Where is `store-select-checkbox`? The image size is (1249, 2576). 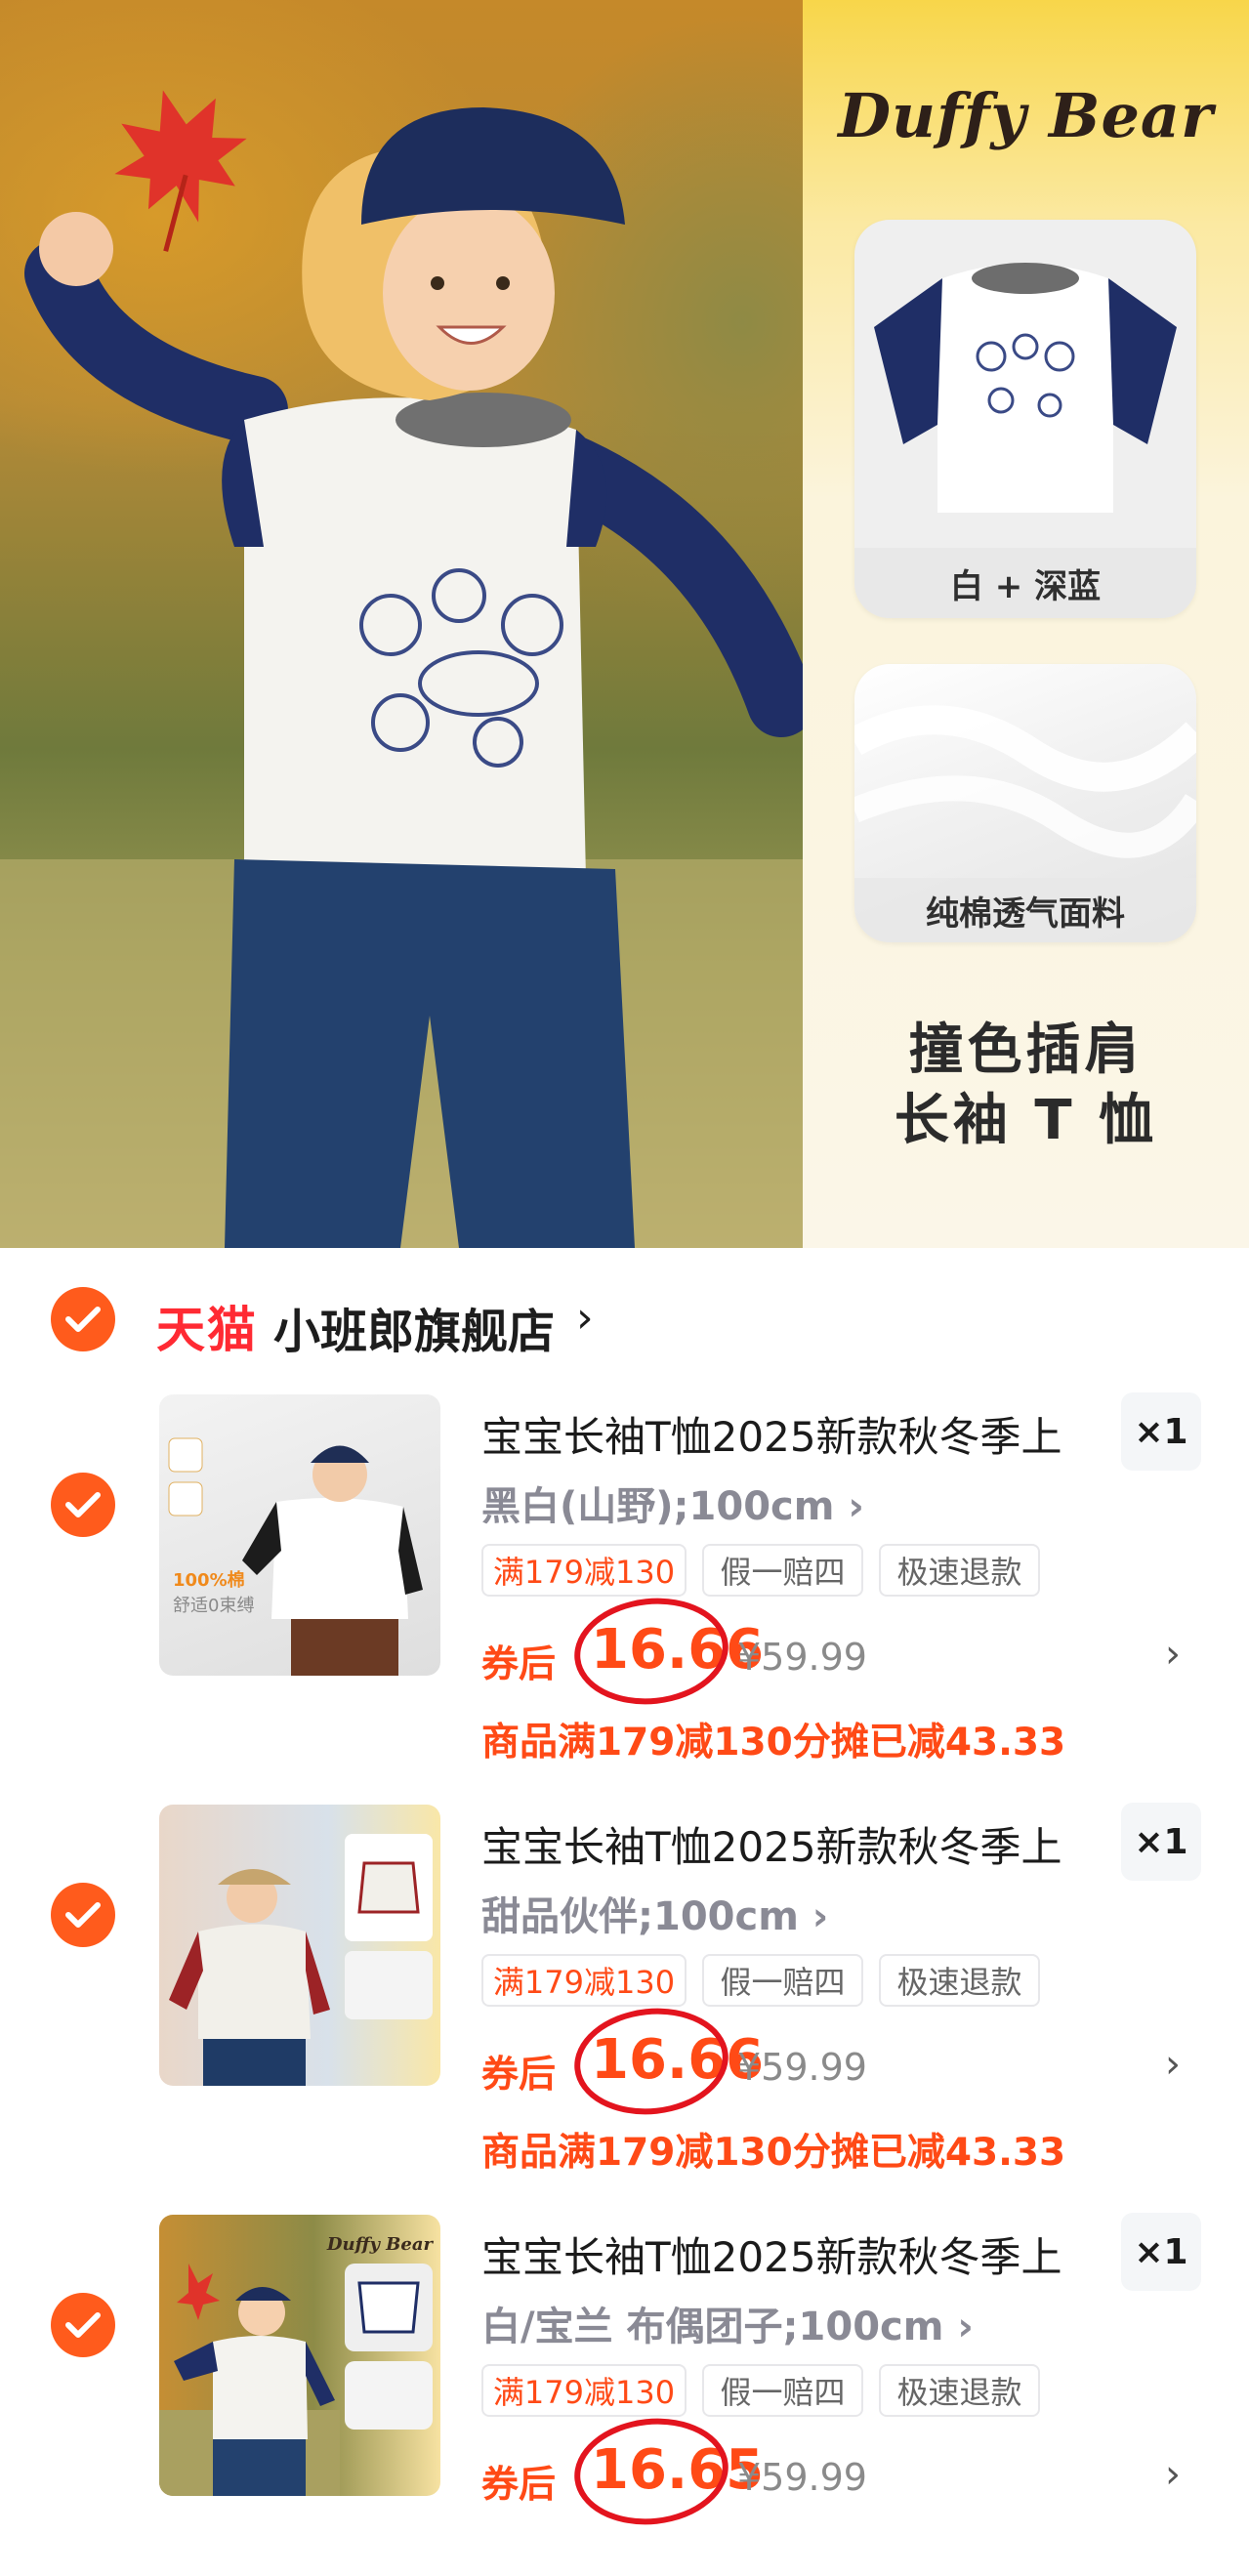 store-select-checkbox is located at coordinates (83, 1319).